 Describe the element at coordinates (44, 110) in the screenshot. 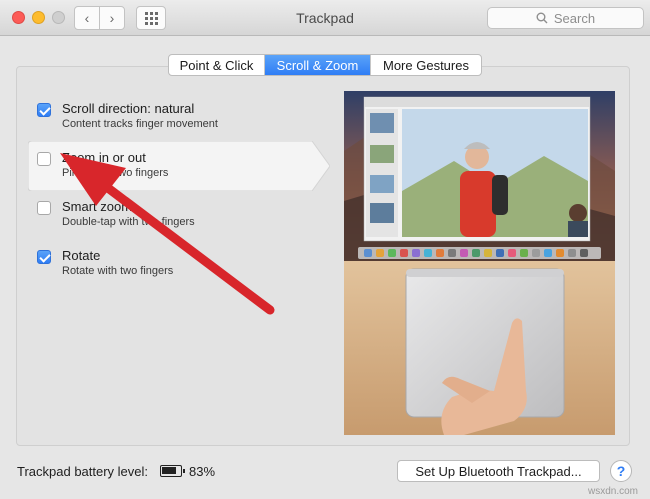

I see `scroll-direction-checkbox` at that location.